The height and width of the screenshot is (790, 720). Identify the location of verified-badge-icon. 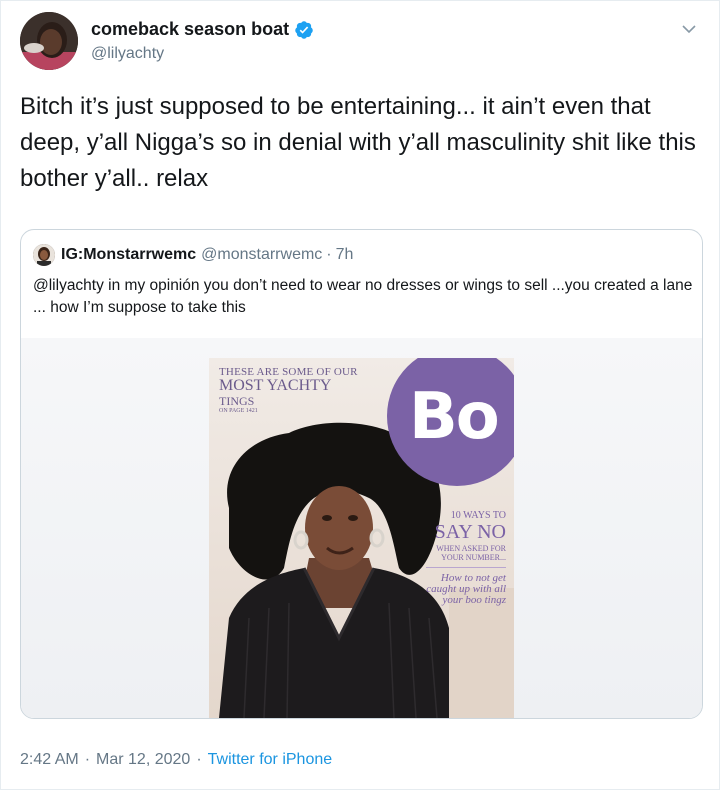
(304, 29).